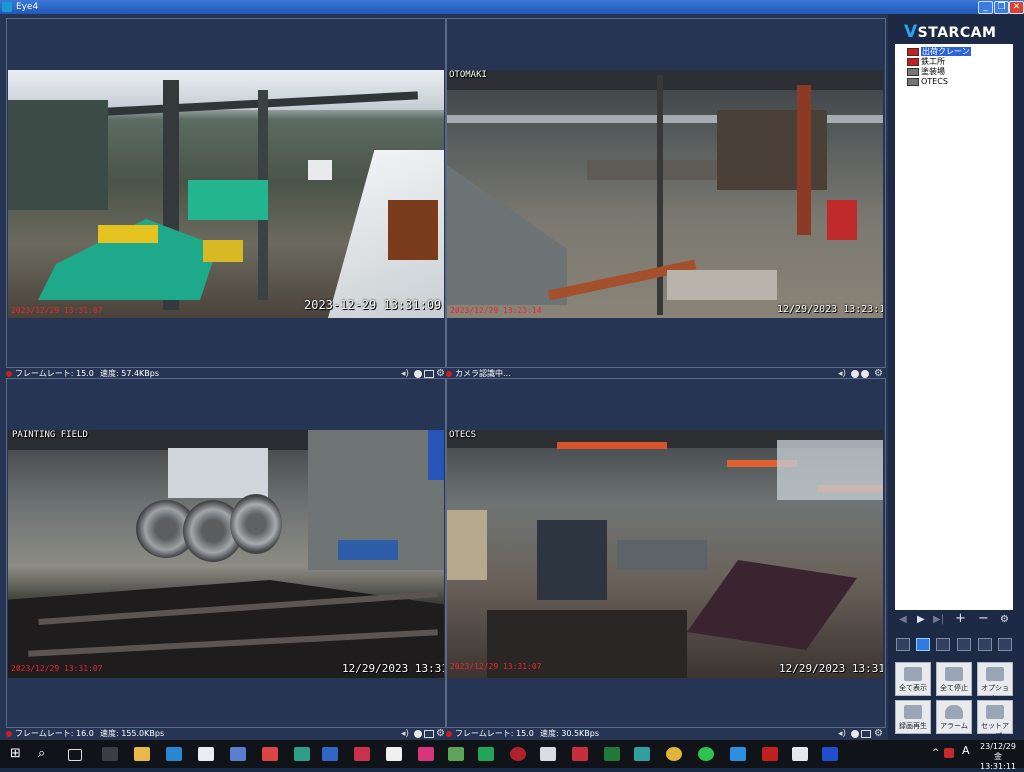  Describe the element at coordinates (46, 754) in the screenshot. I see `search-icon: ⌕` at that location.